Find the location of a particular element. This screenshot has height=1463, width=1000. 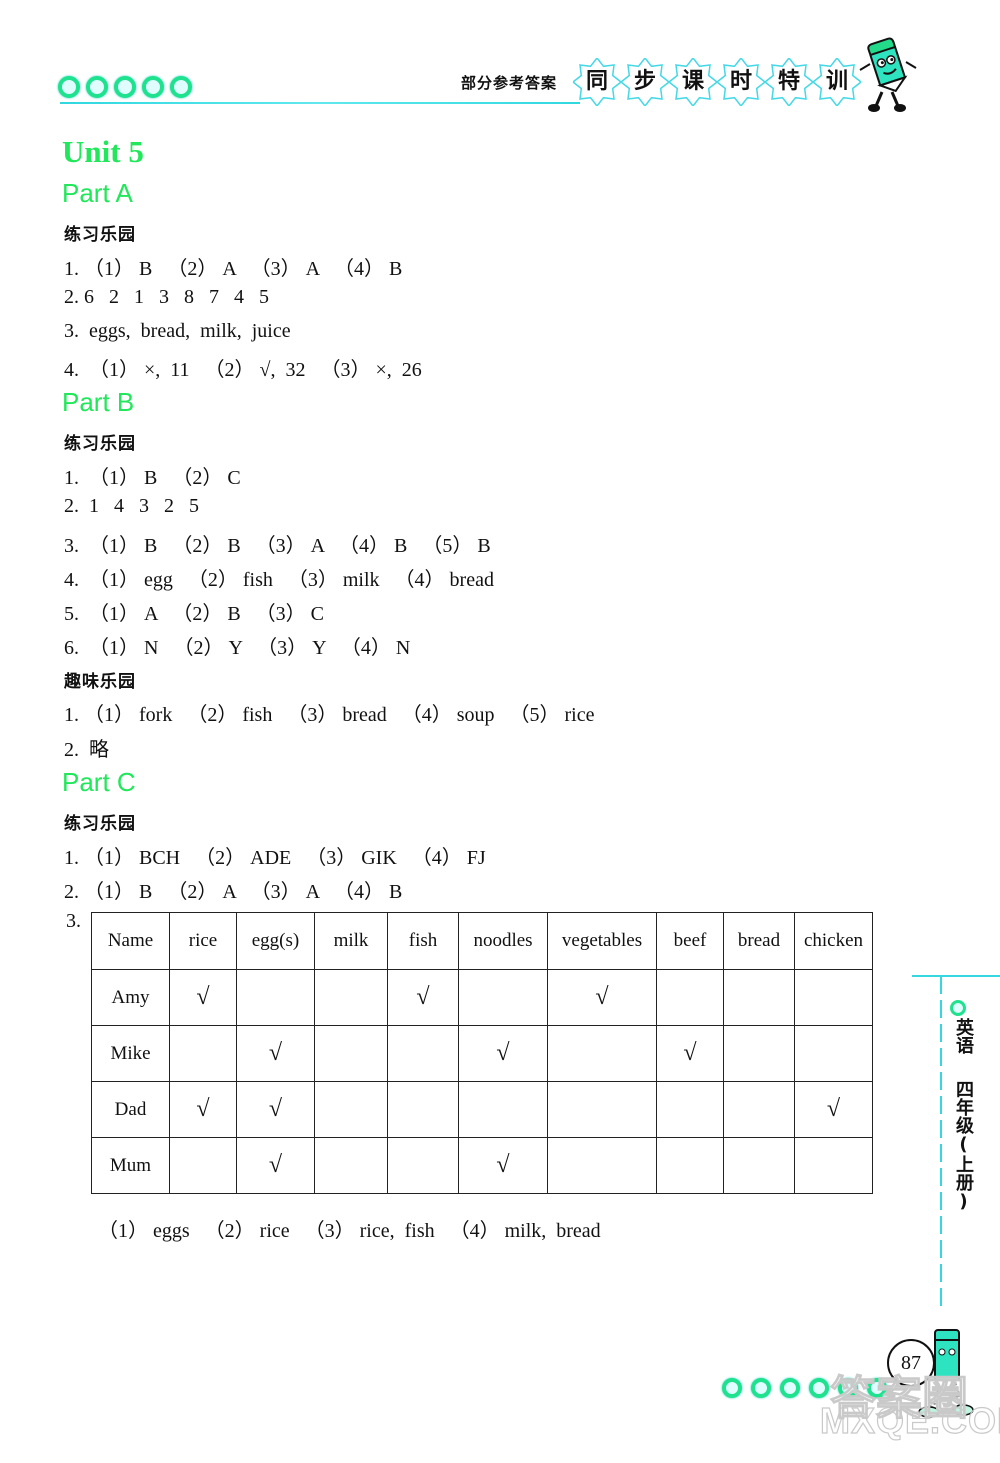

unit-title: Unit 5 is located at coordinates (103, 151).